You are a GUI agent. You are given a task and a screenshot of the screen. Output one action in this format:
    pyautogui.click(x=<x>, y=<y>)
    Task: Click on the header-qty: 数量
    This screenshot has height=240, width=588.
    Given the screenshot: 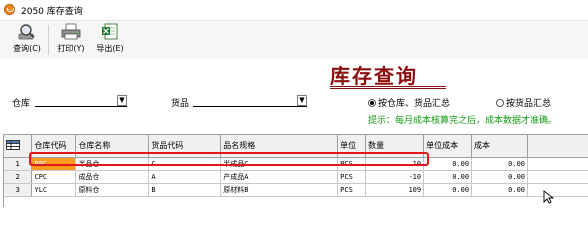 What is the action you would take?
    pyautogui.click(x=395, y=146)
    